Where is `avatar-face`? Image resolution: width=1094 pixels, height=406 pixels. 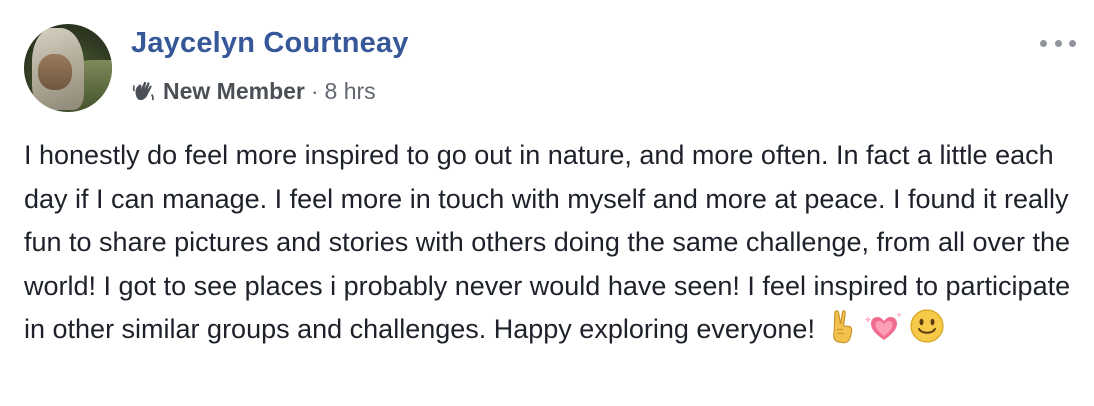
avatar-face is located at coordinates (55, 72).